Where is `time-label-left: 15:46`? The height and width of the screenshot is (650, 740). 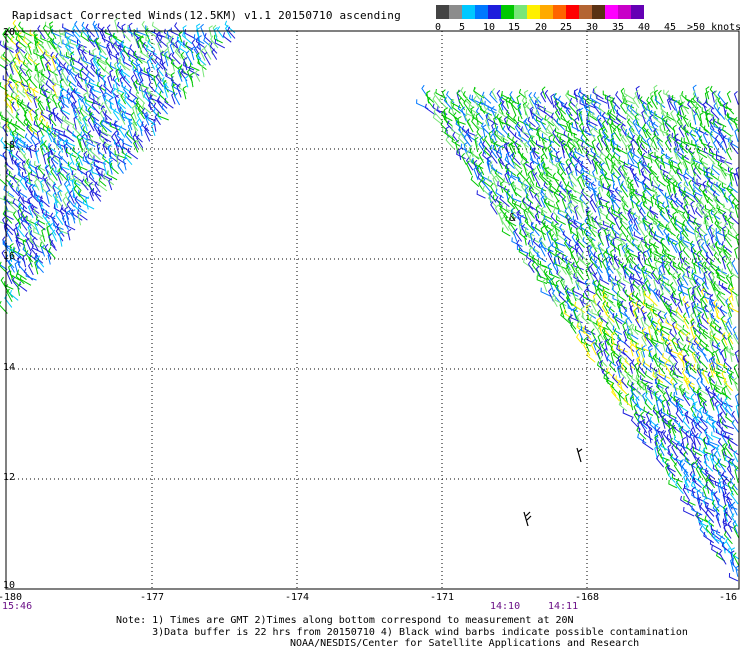
time-label-left: 15:46 is located at coordinates (17, 606).